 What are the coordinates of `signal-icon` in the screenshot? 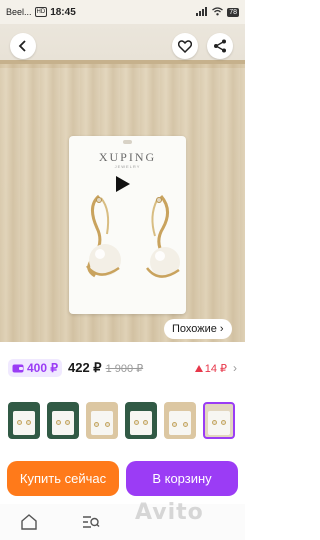 It's located at (202, 12).